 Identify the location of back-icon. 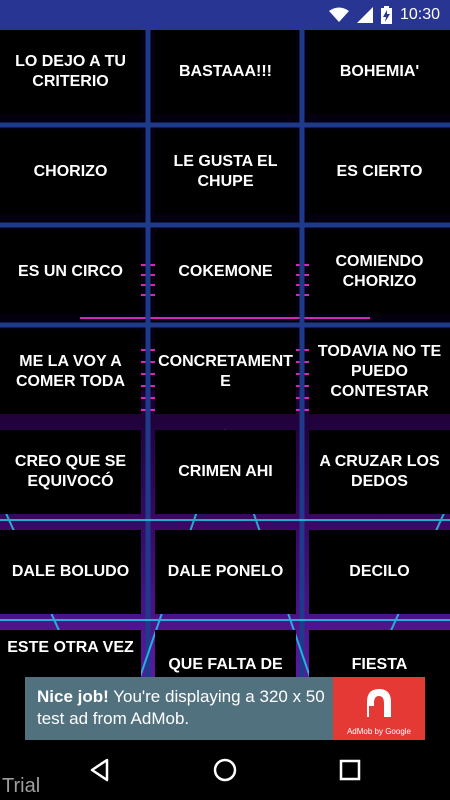
(100, 770).